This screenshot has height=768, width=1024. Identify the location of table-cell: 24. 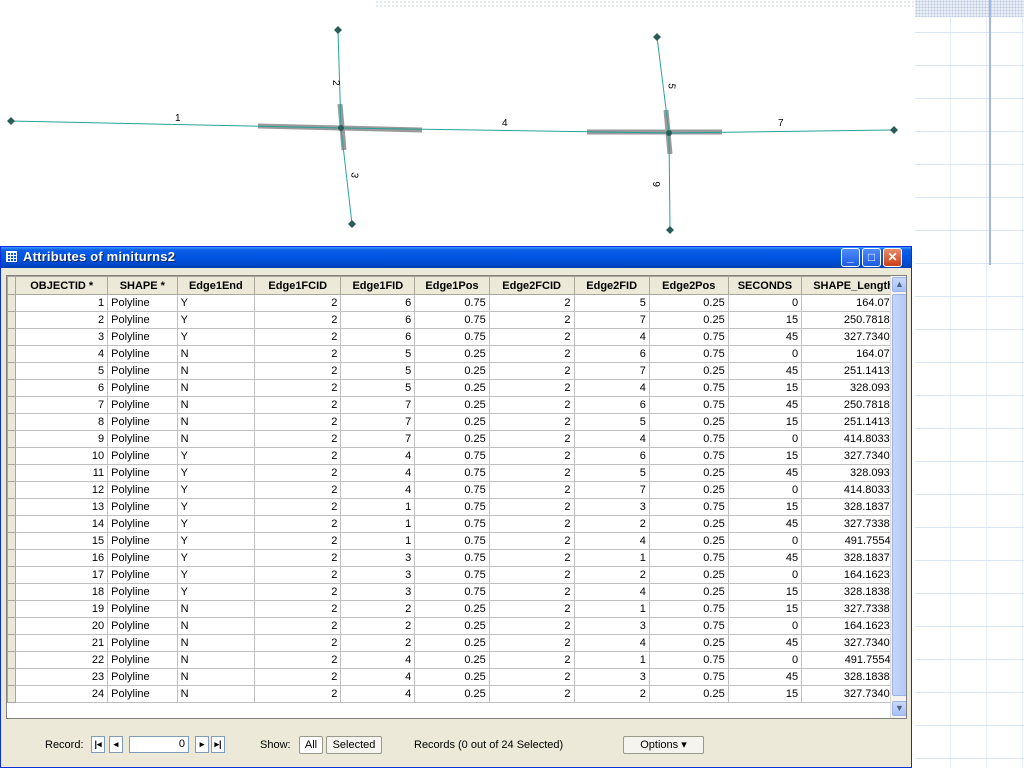
(62, 694).